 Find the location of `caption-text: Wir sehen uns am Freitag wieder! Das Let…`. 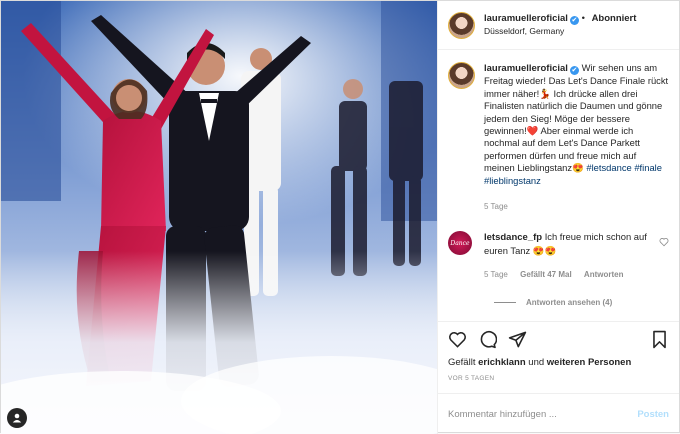

caption-text: Wir sehen uns am Freitag wieder! Das Let… is located at coordinates (576, 118).